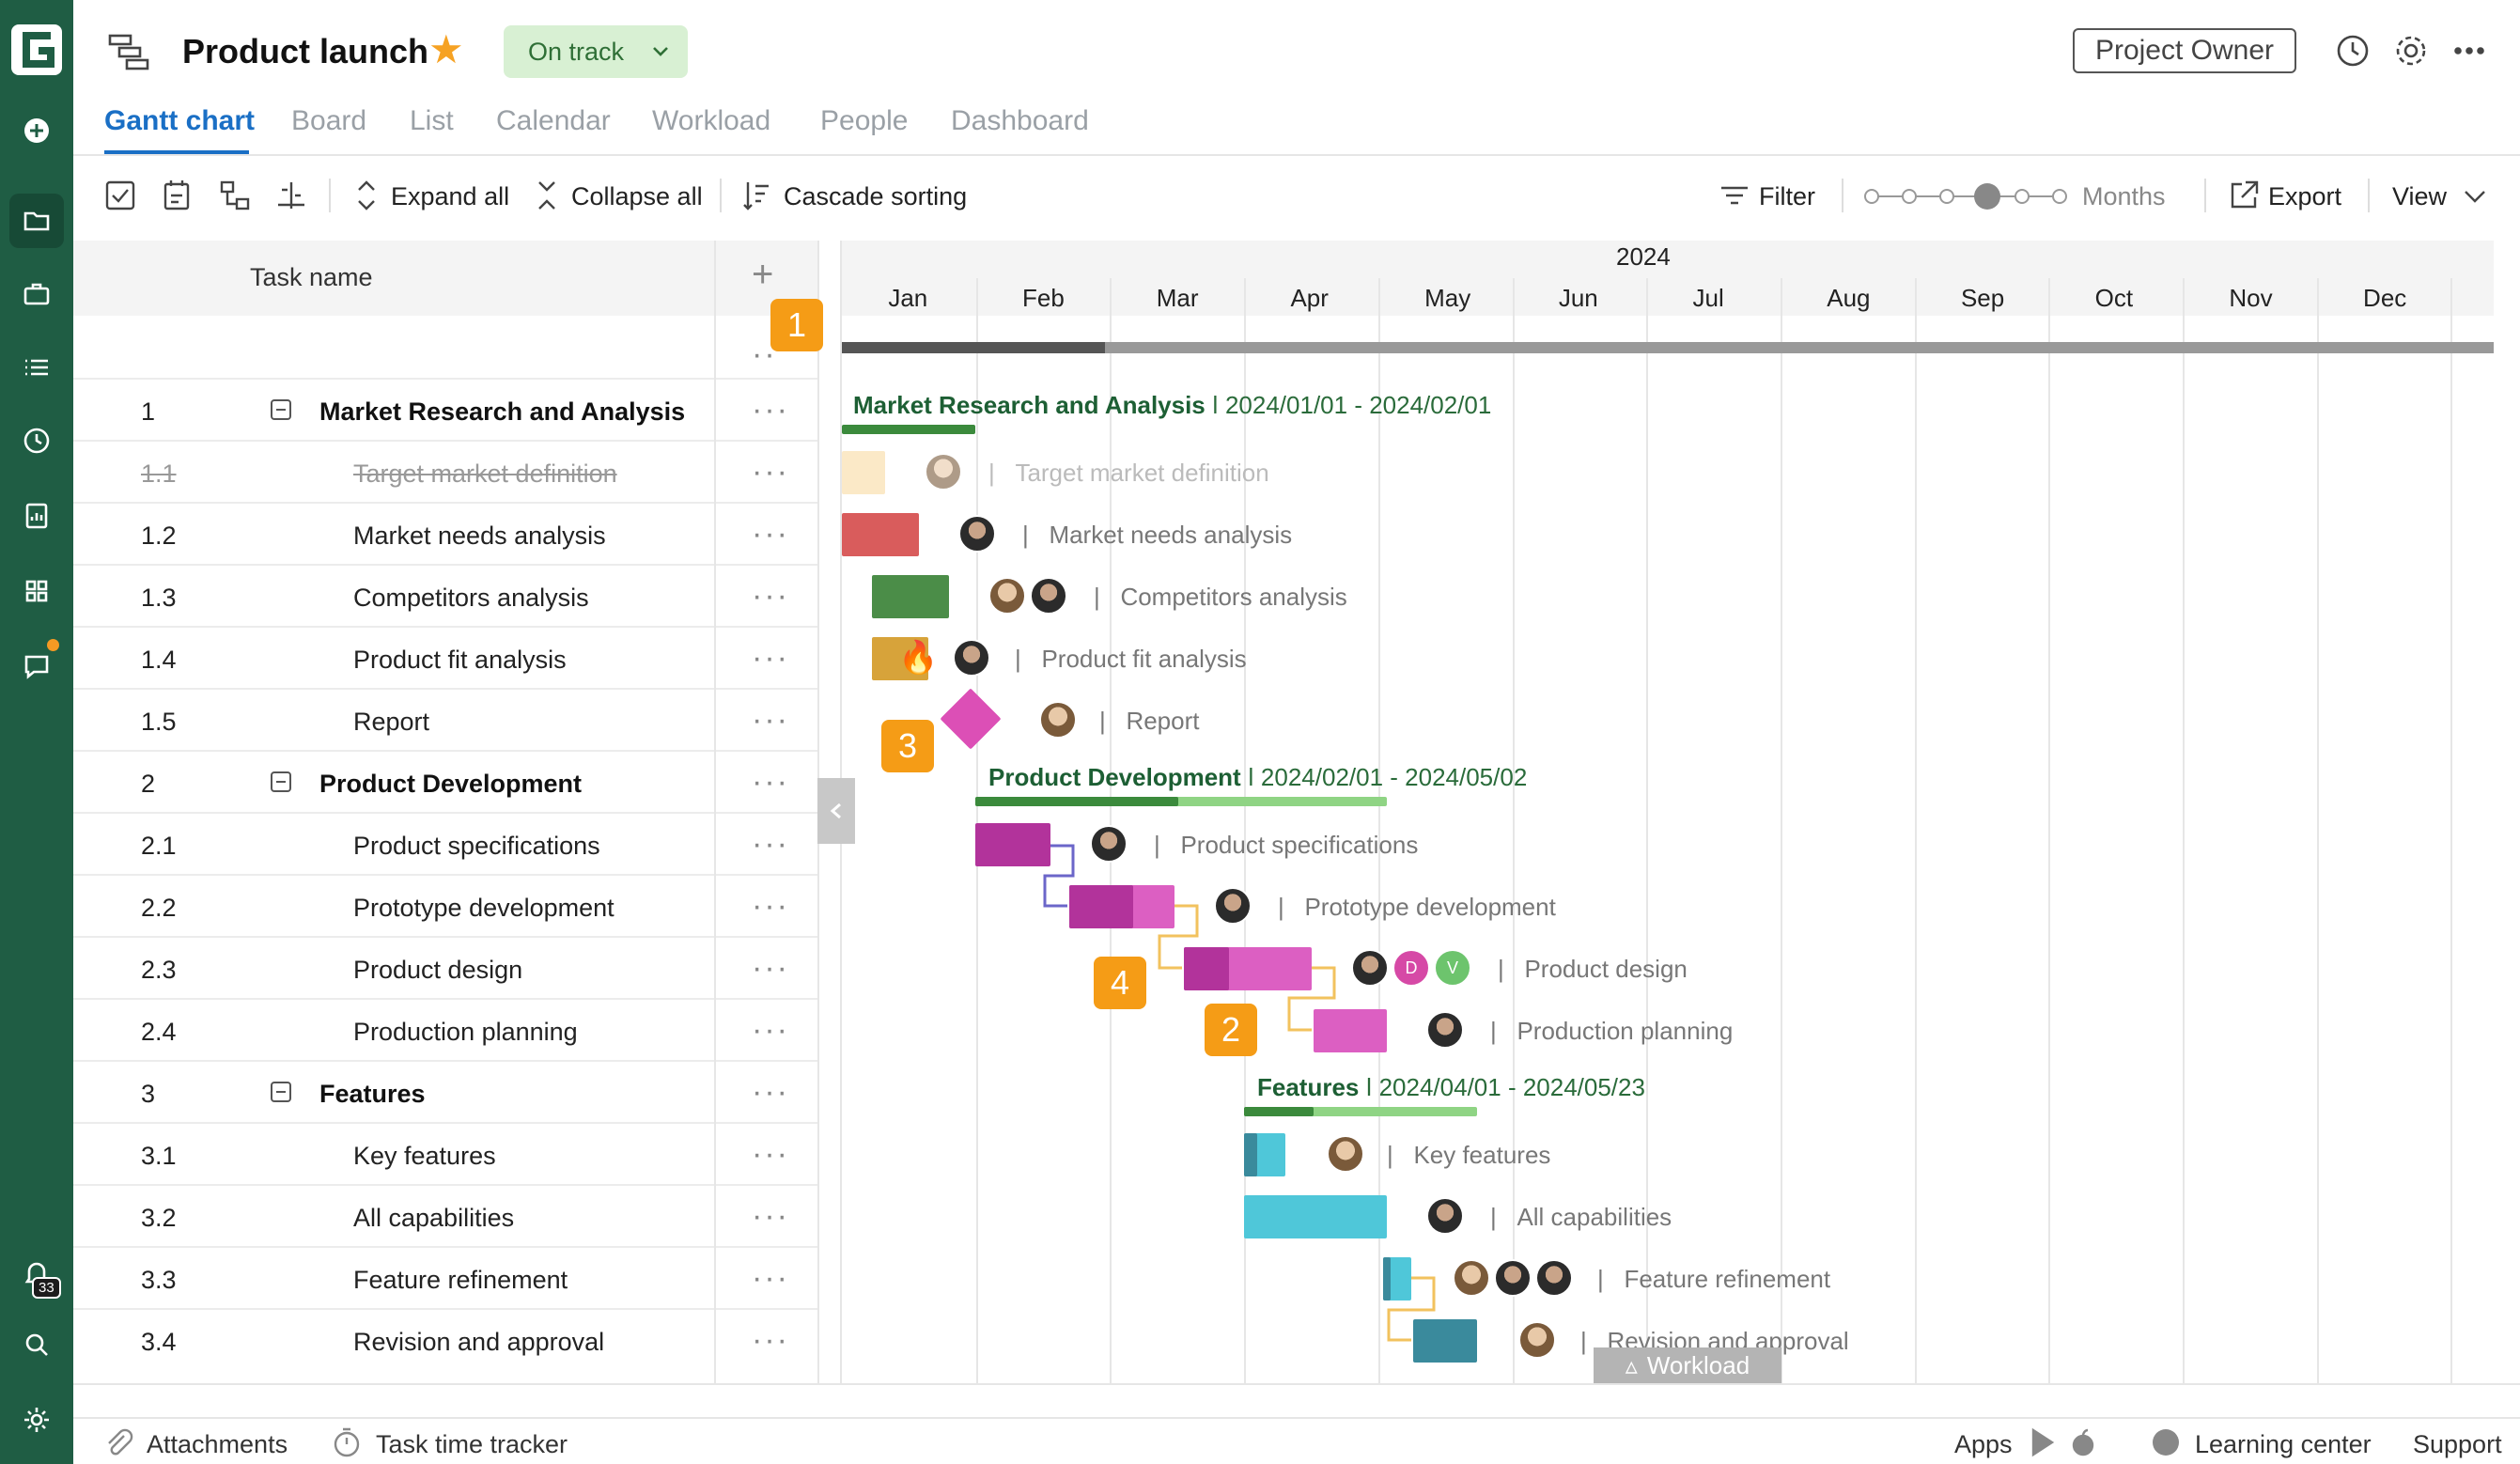 The image size is (2520, 1464). Describe the element at coordinates (2083, 1442) in the screenshot. I see `apple-icon` at that location.